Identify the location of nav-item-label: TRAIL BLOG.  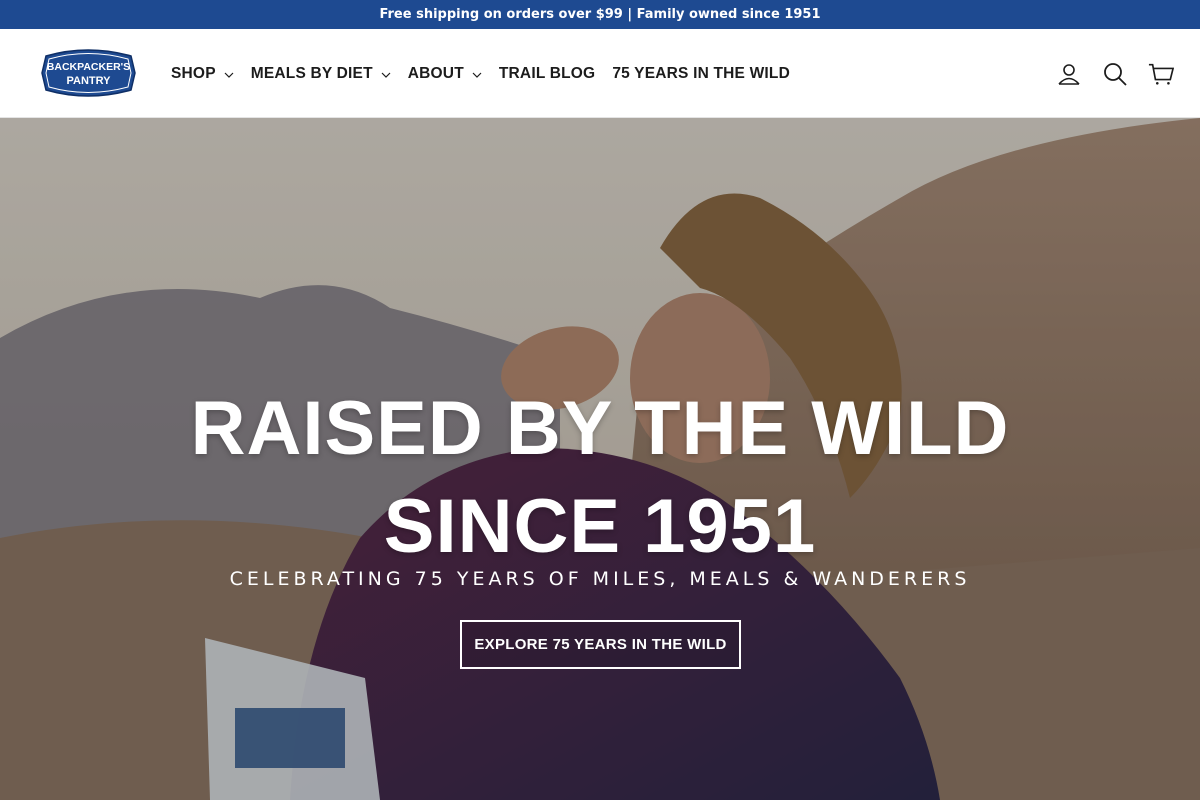
(547, 73).